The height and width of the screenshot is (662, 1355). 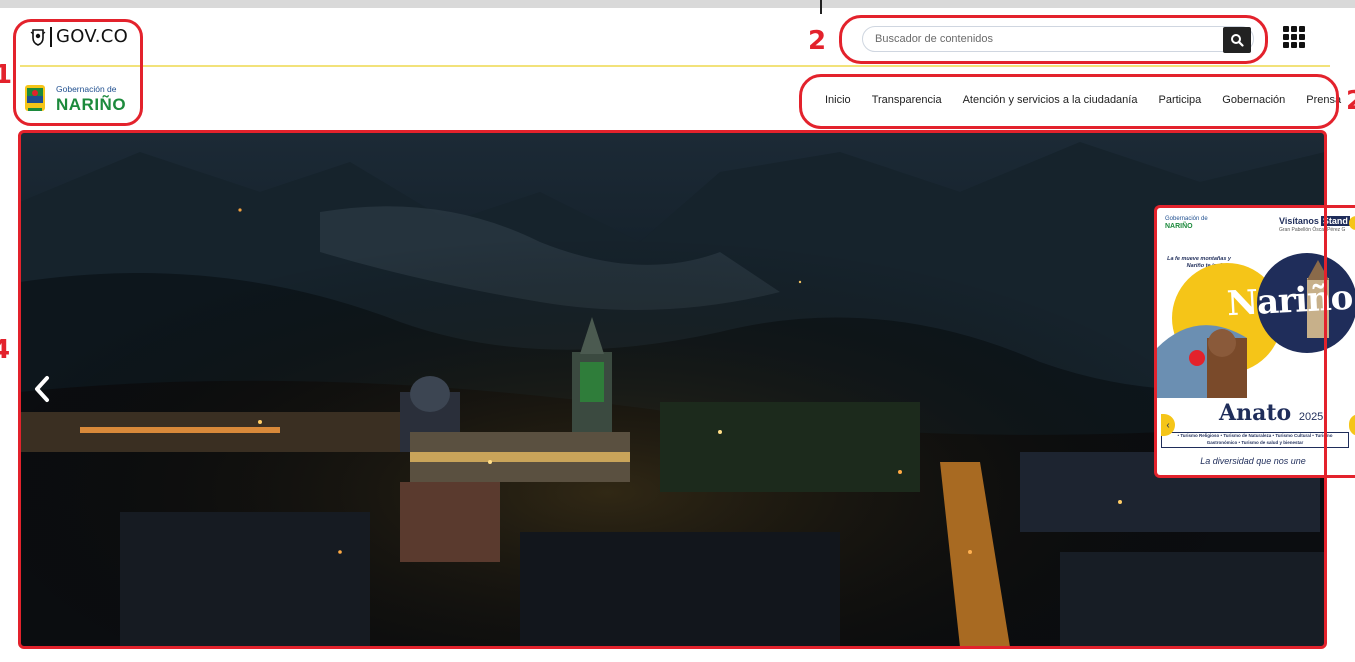 I want to click on promo-next-button, so click(x=1352, y=425).